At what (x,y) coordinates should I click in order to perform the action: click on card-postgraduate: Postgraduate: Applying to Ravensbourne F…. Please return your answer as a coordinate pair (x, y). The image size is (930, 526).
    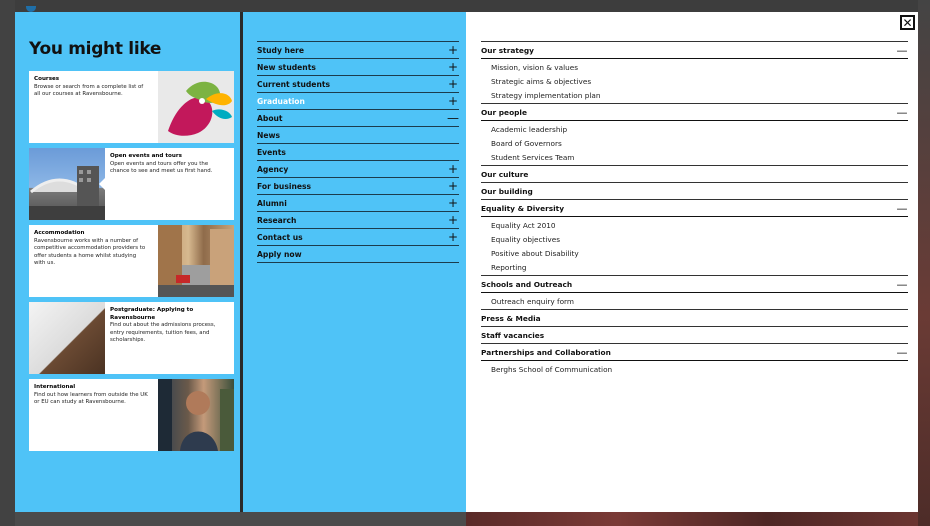
    Looking at the image, I should click on (131, 338).